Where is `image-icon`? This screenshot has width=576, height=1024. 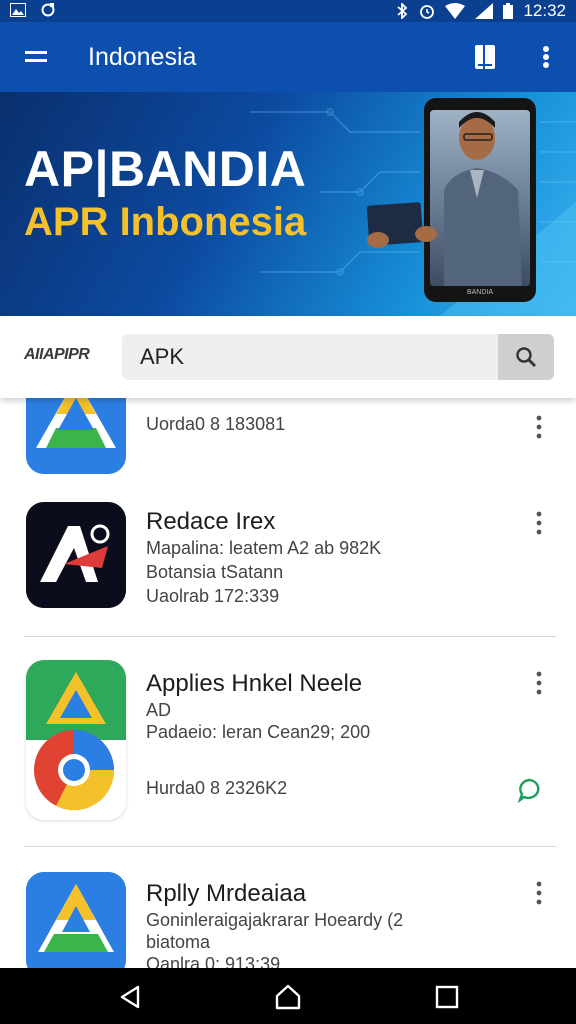
image-icon is located at coordinates (18, 10).